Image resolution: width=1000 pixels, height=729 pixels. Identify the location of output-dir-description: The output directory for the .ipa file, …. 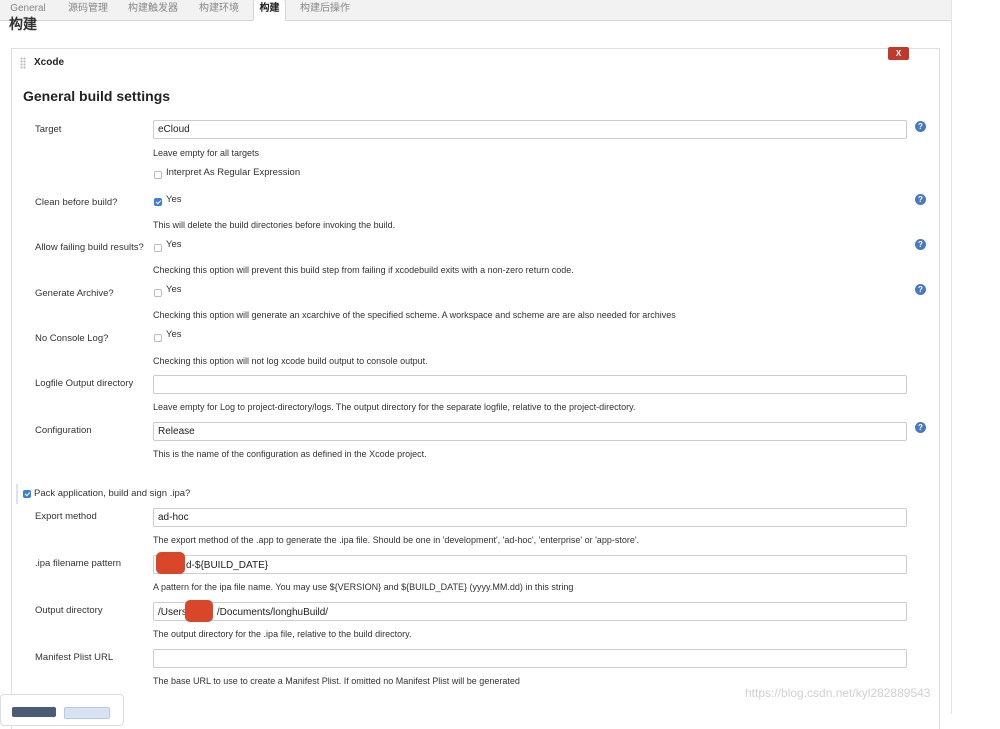
(282, 634).